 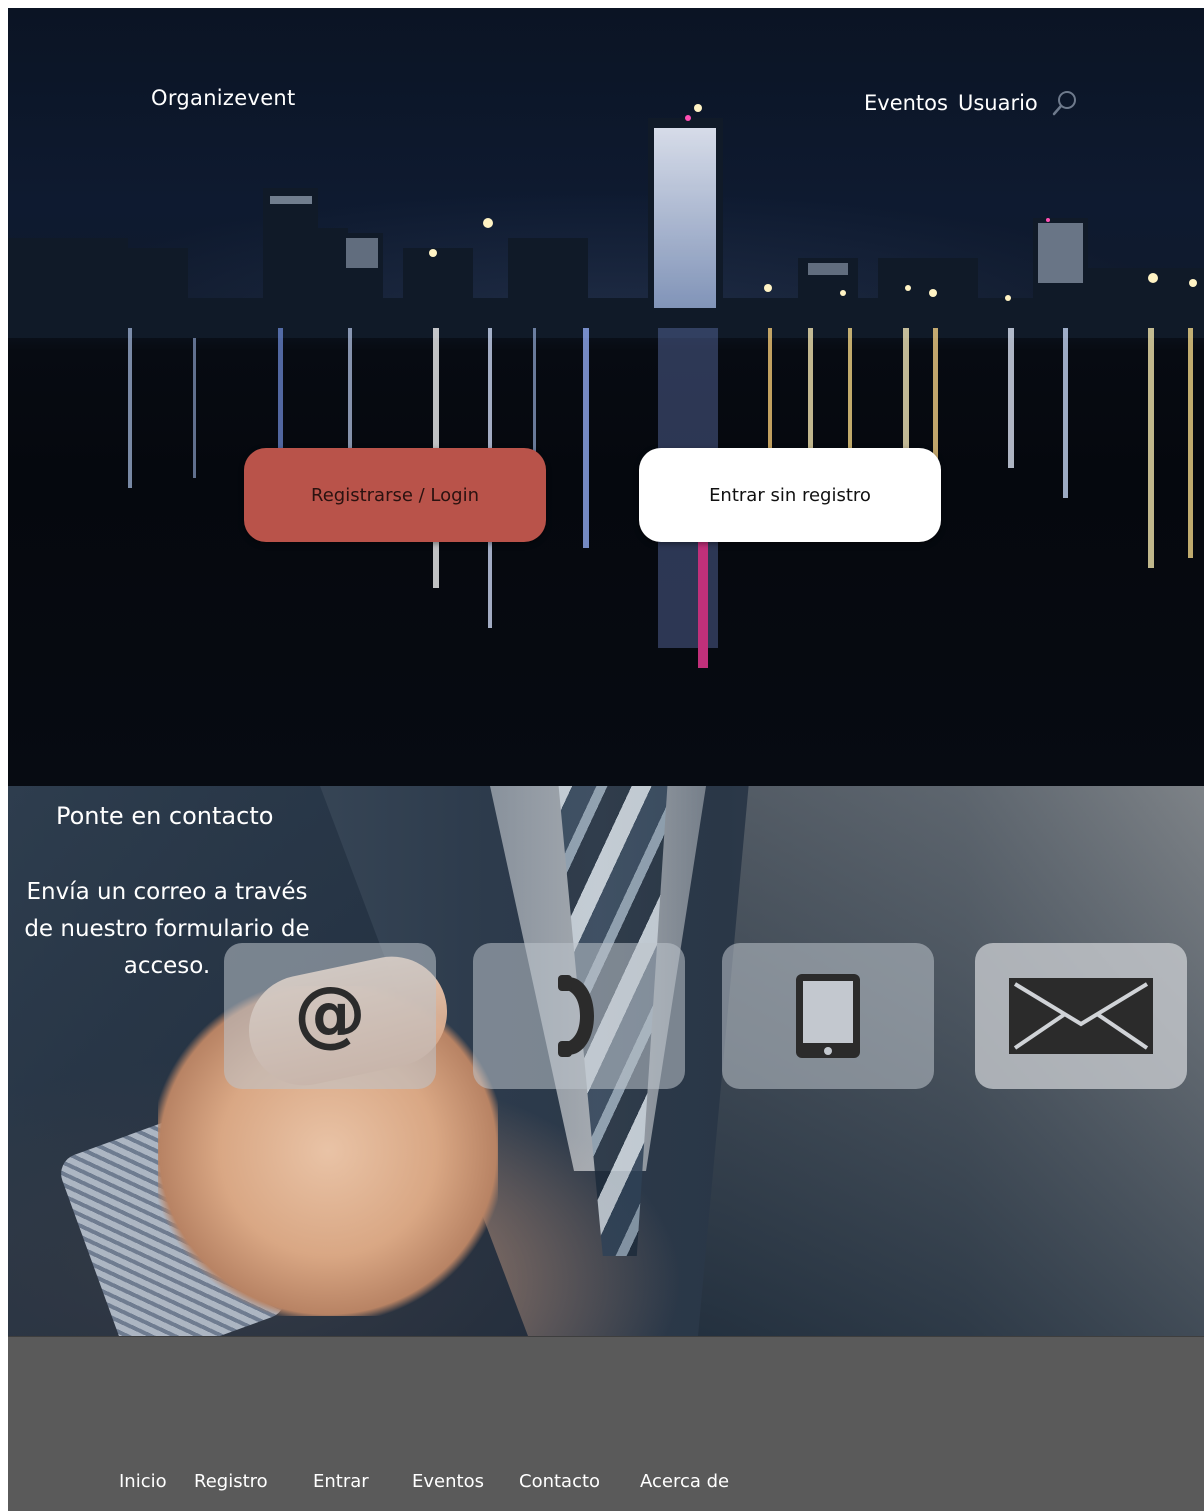 I want to click on phone-tile, so click(x=579, y=1016).